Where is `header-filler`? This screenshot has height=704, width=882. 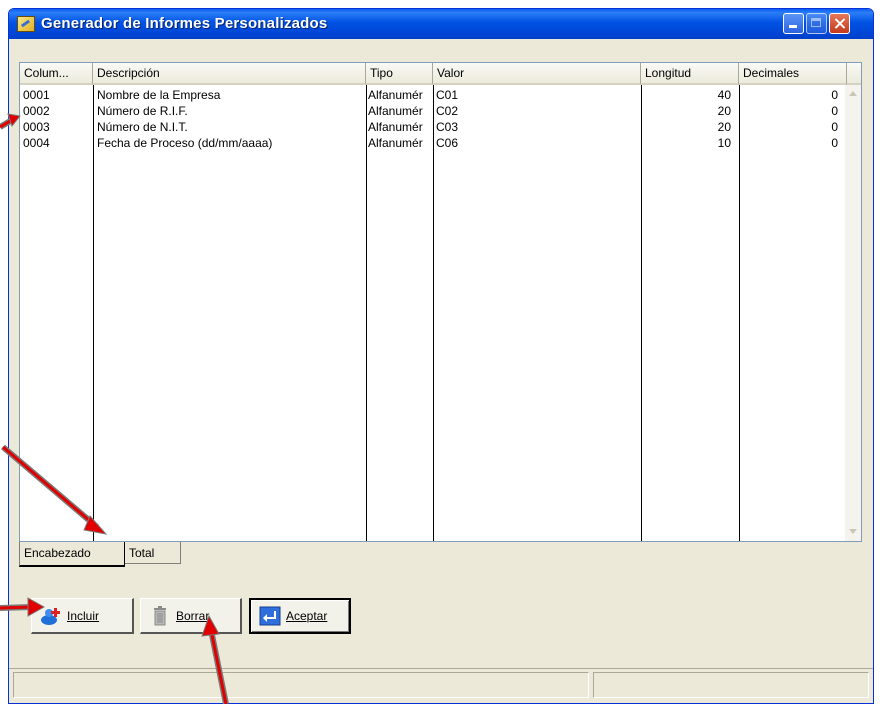 header-filler is located at coordinates (854, 74).